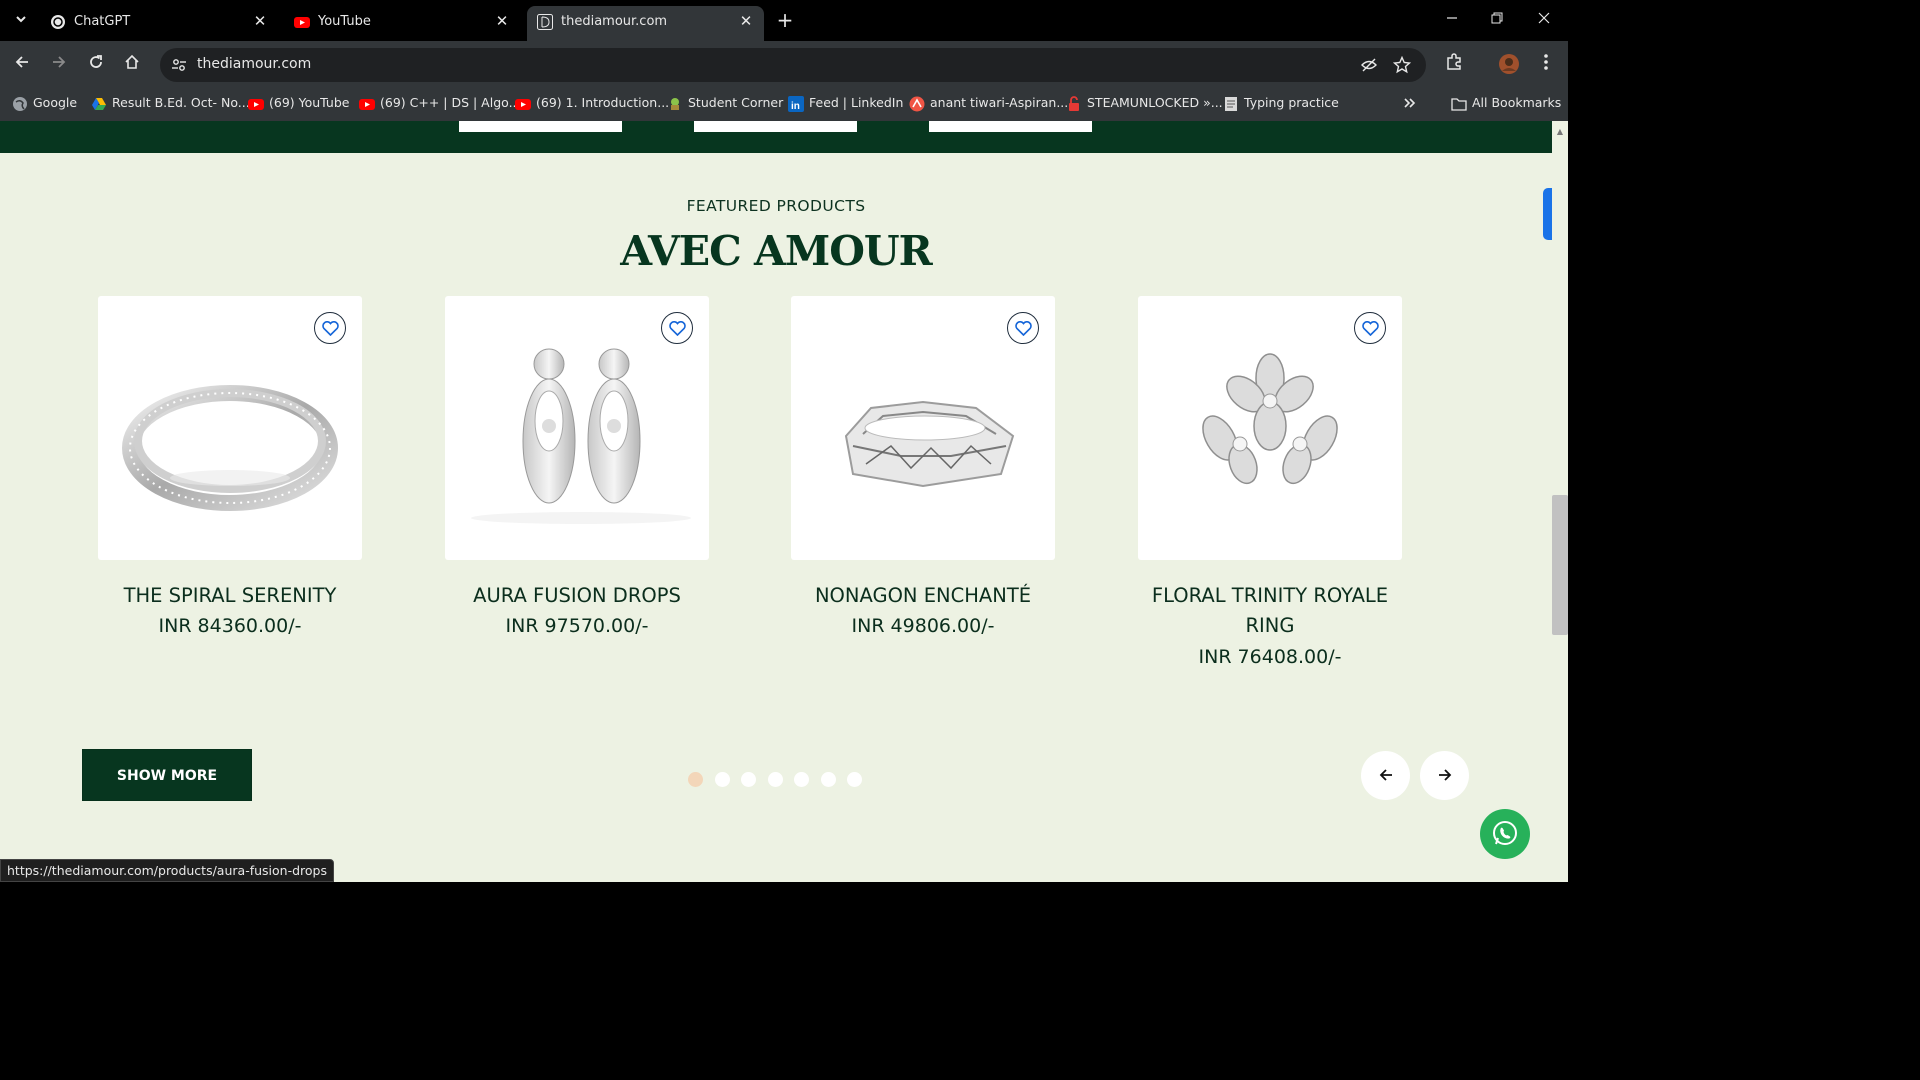 The image size is (1920, 1080). I want to click on svg-text: in, so click(795, 106).